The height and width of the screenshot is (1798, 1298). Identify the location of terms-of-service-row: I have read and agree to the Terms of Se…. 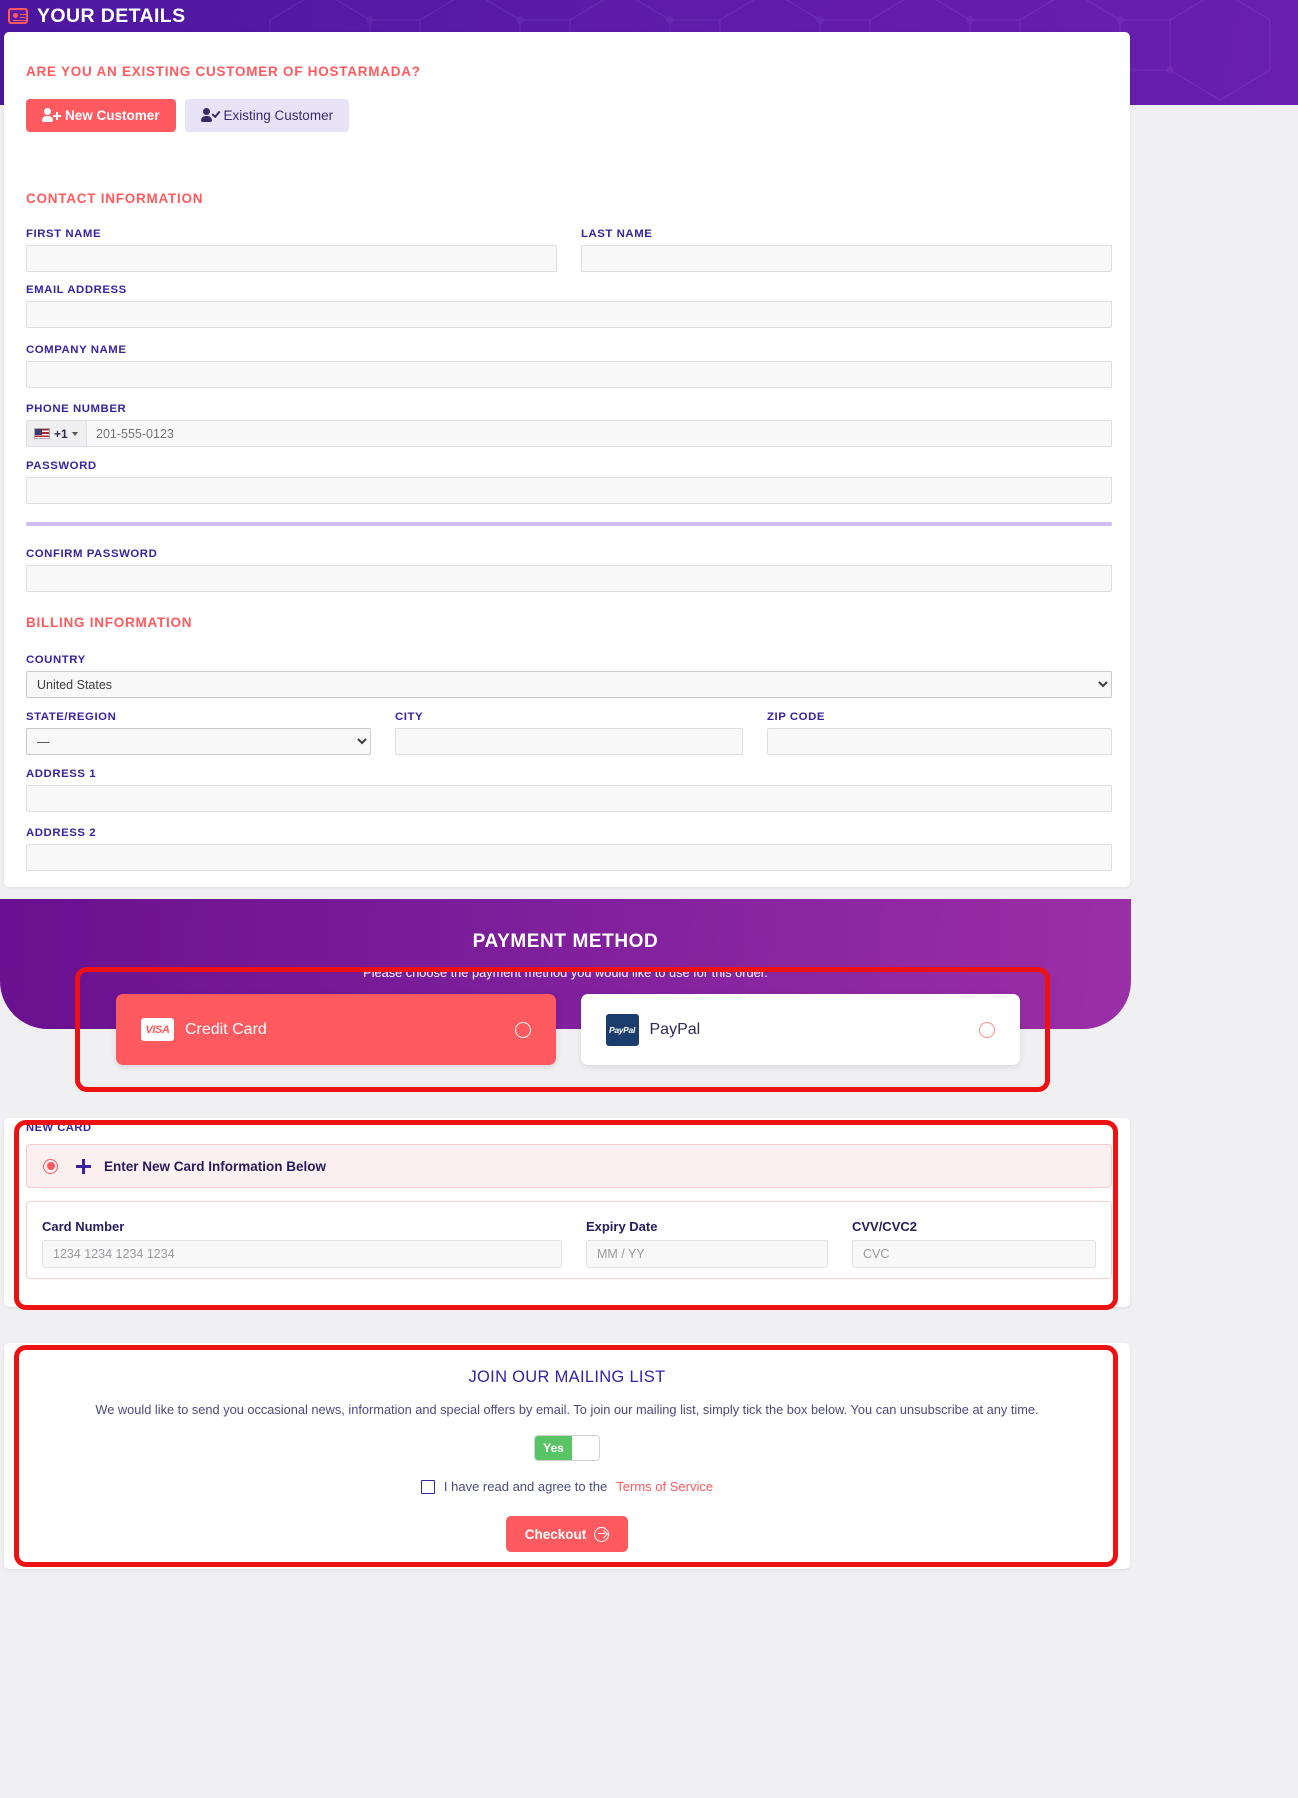
(567, 1486).